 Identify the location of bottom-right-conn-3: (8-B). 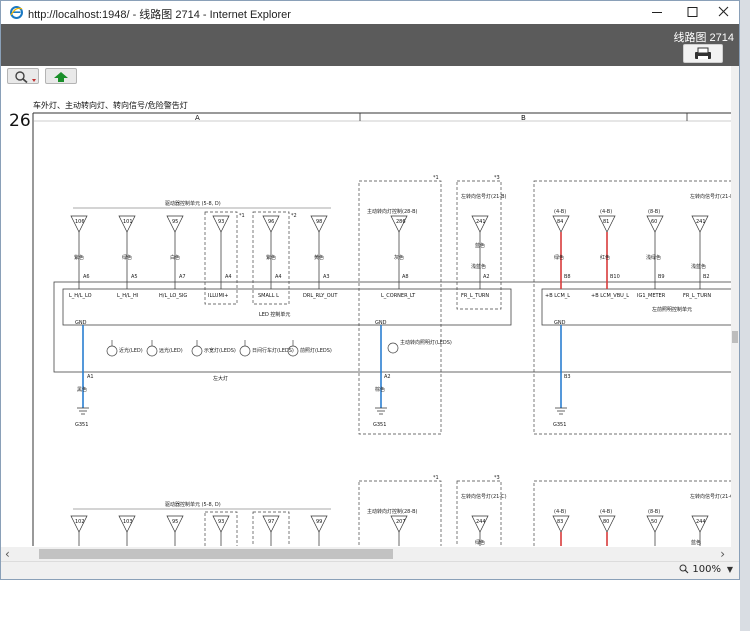
(654, 512).